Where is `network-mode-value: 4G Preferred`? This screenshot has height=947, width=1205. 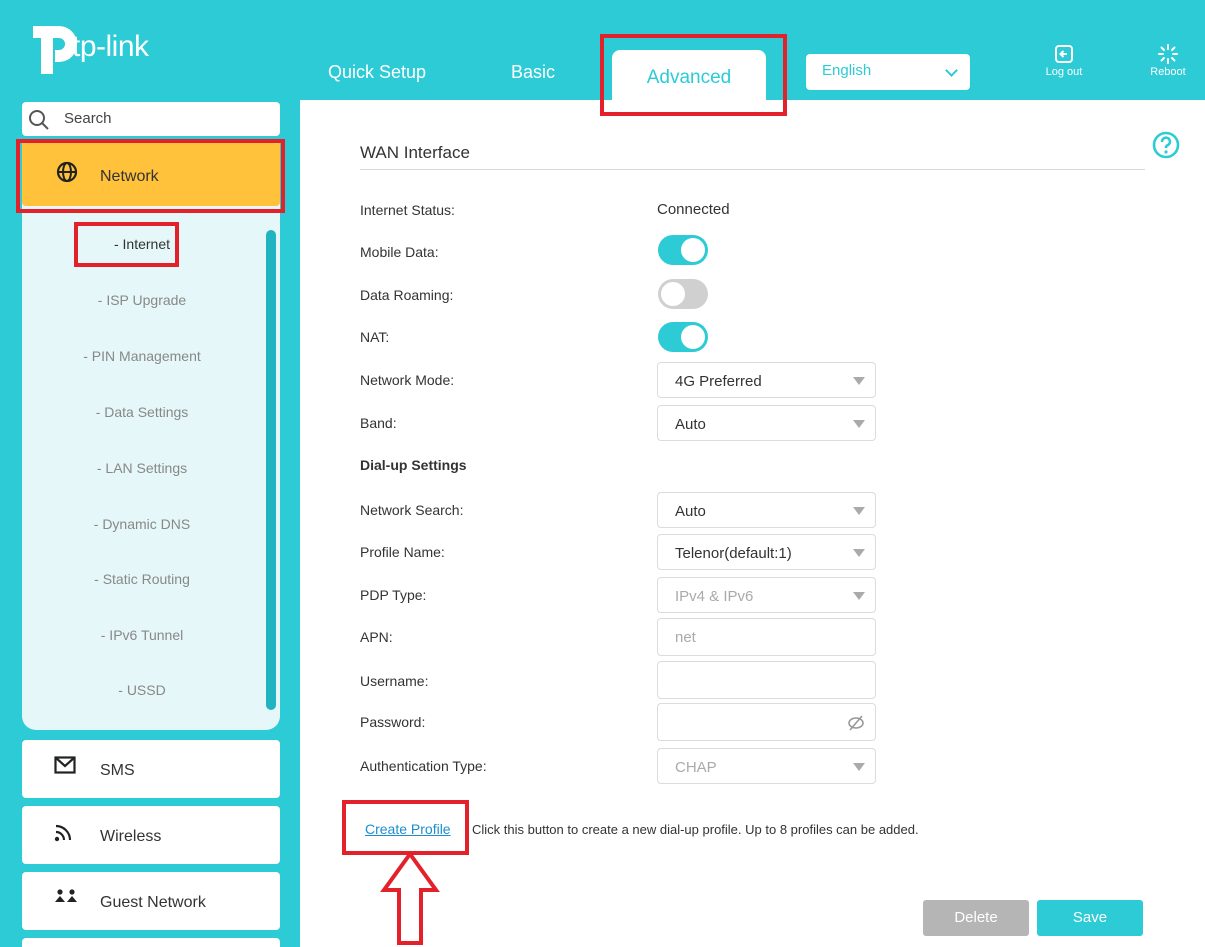
network-mode-value: 4G Preferred is located at coordinates (718, 381).